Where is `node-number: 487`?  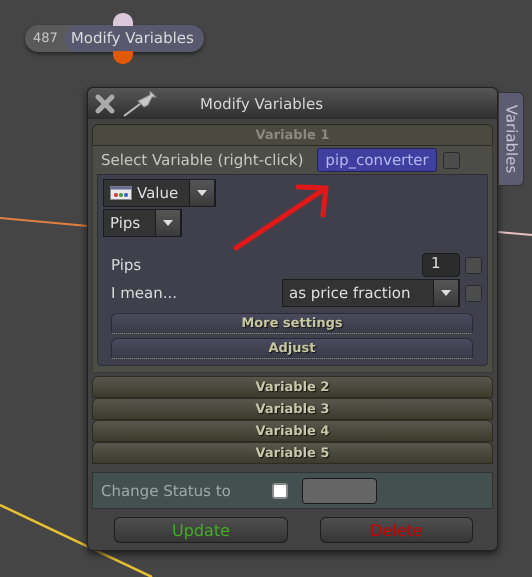 node-number: 487 is located at coordinates (45, 38).